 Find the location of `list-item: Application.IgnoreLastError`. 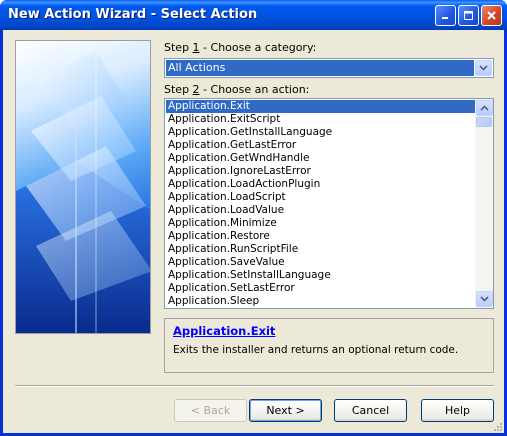

list-item: Application.IgnoreLastError is located at coordinates (320, 171).